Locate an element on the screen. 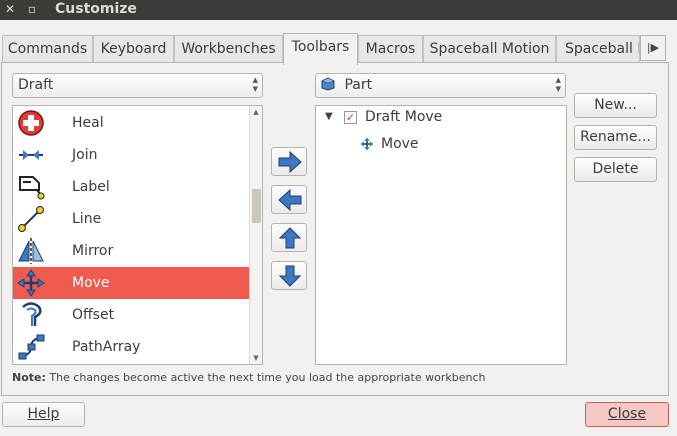 The height and width of the screenshot is (436, 677). help-button: Help is located at coordinates (43, 414).